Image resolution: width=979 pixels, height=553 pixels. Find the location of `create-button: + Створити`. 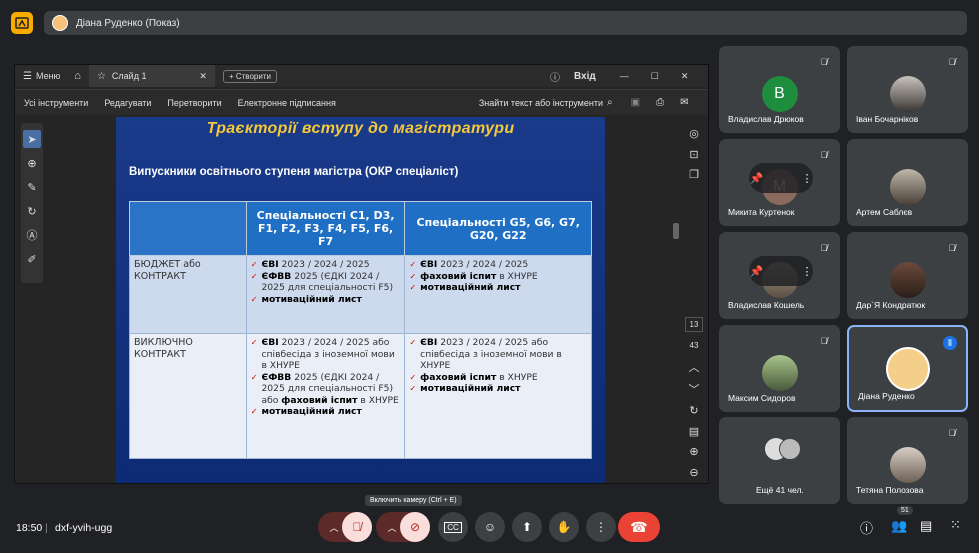

create-button: + Створити is located at coordinates (249, 76).